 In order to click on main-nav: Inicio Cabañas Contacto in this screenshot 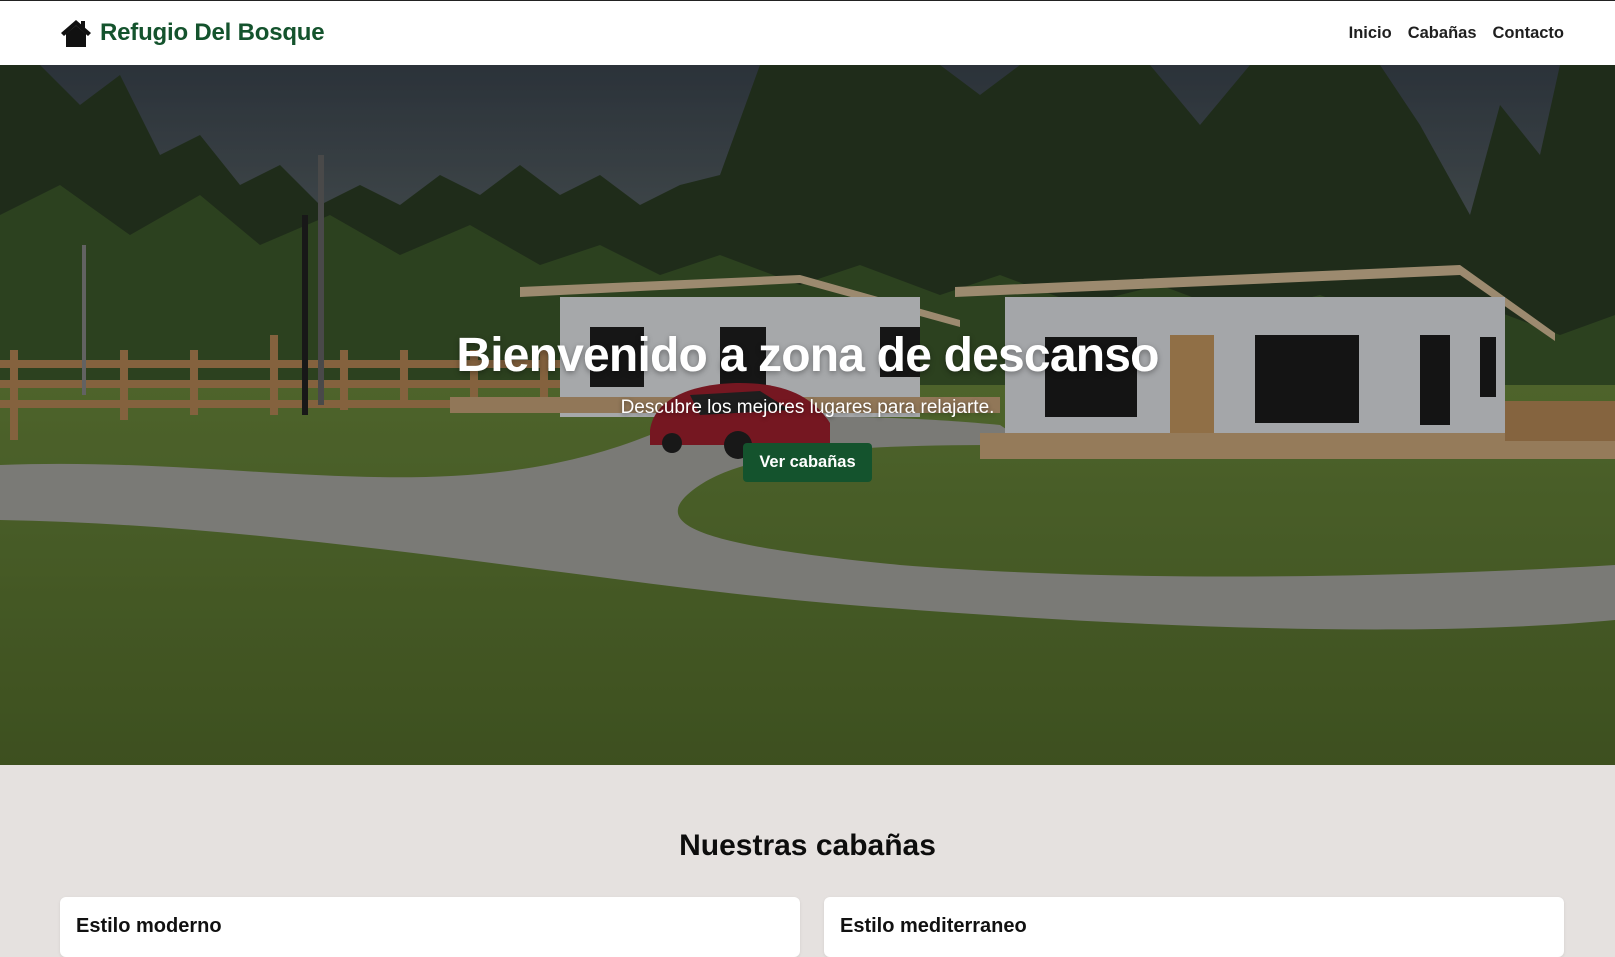, I will do `click(1456, 33)`.